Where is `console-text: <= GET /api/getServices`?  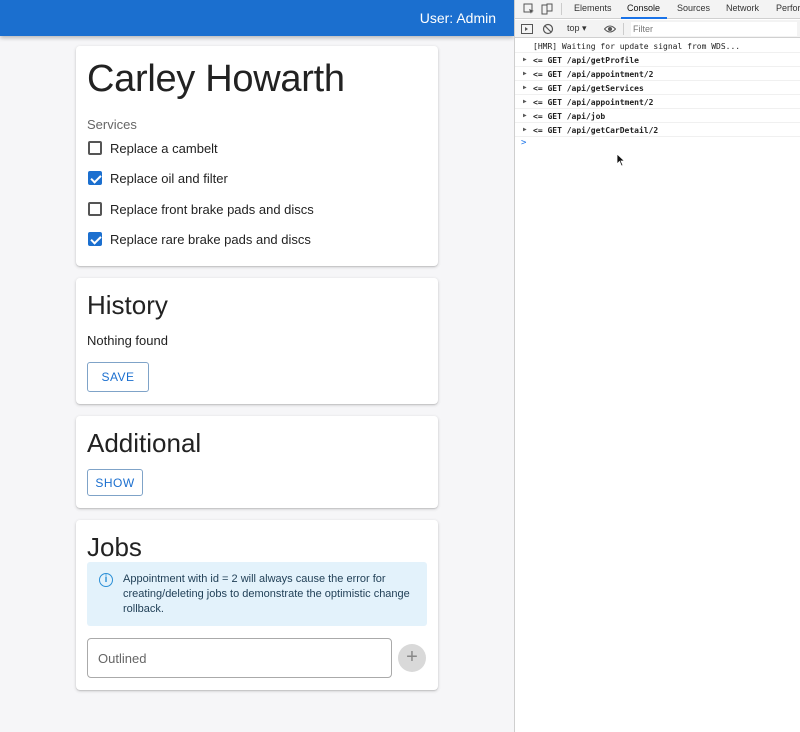 console-text: <= GET /api/getServices is located at coordinates (588, 88).